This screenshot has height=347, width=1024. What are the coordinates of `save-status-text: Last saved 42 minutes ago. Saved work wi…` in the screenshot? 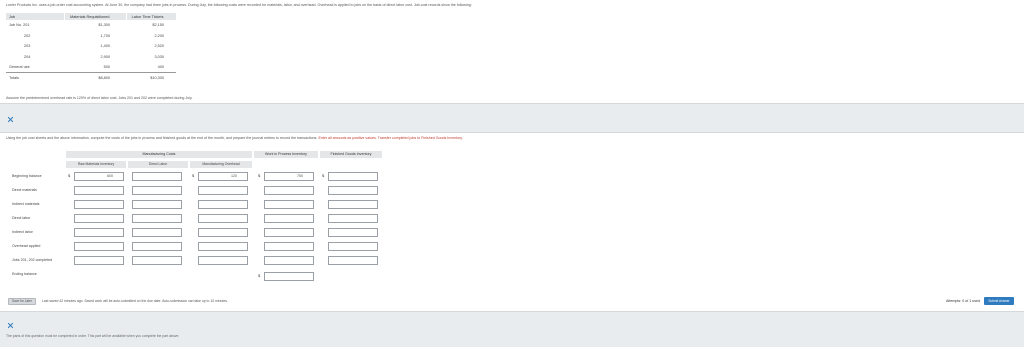 It's located at (135, 301).